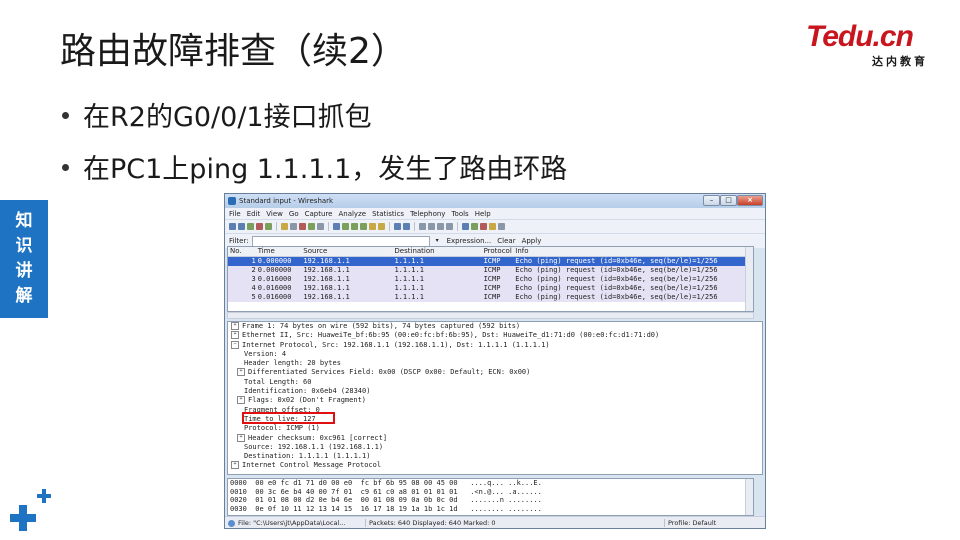 The height and width of the screenshot is (540, 960). Describe the element at coordinates (397, 226) in the screenshot. I see `colorize-icon` at that location.